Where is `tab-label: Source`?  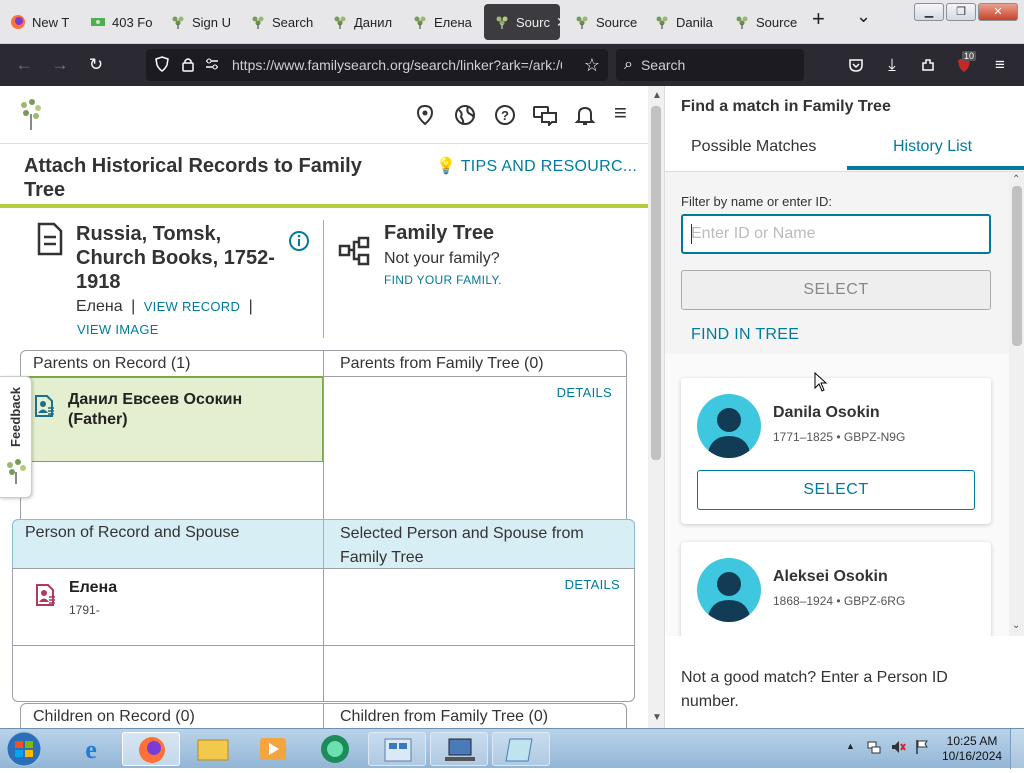
tab-label: Source is located at coordinates (777, 22).